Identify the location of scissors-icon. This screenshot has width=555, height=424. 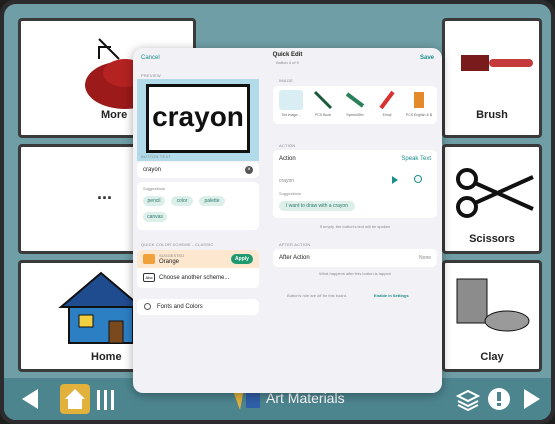
(495, 193).